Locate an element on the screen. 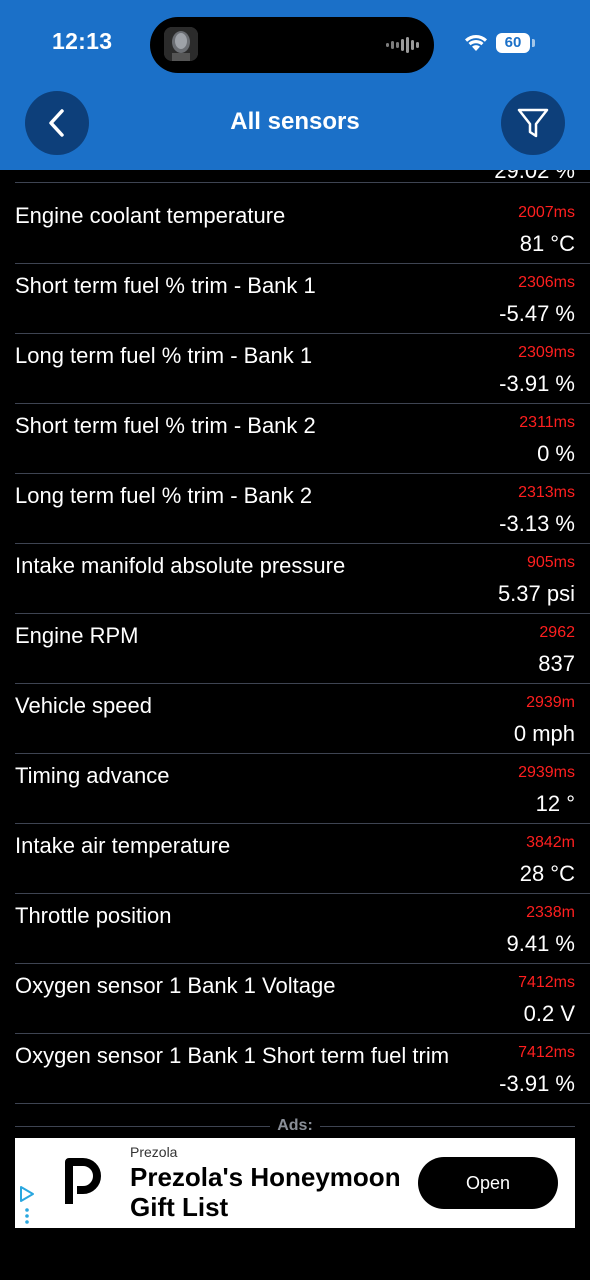 The height and width of the screenshot is (1280, 590). sensor-value: -3.13 % is located at coordinates (537, 523).